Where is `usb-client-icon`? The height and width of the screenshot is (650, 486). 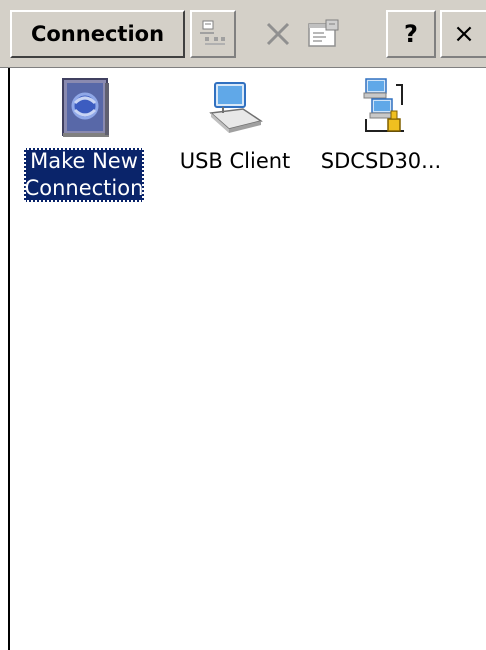 usb-client-icon is located at coordinates (235, 108).